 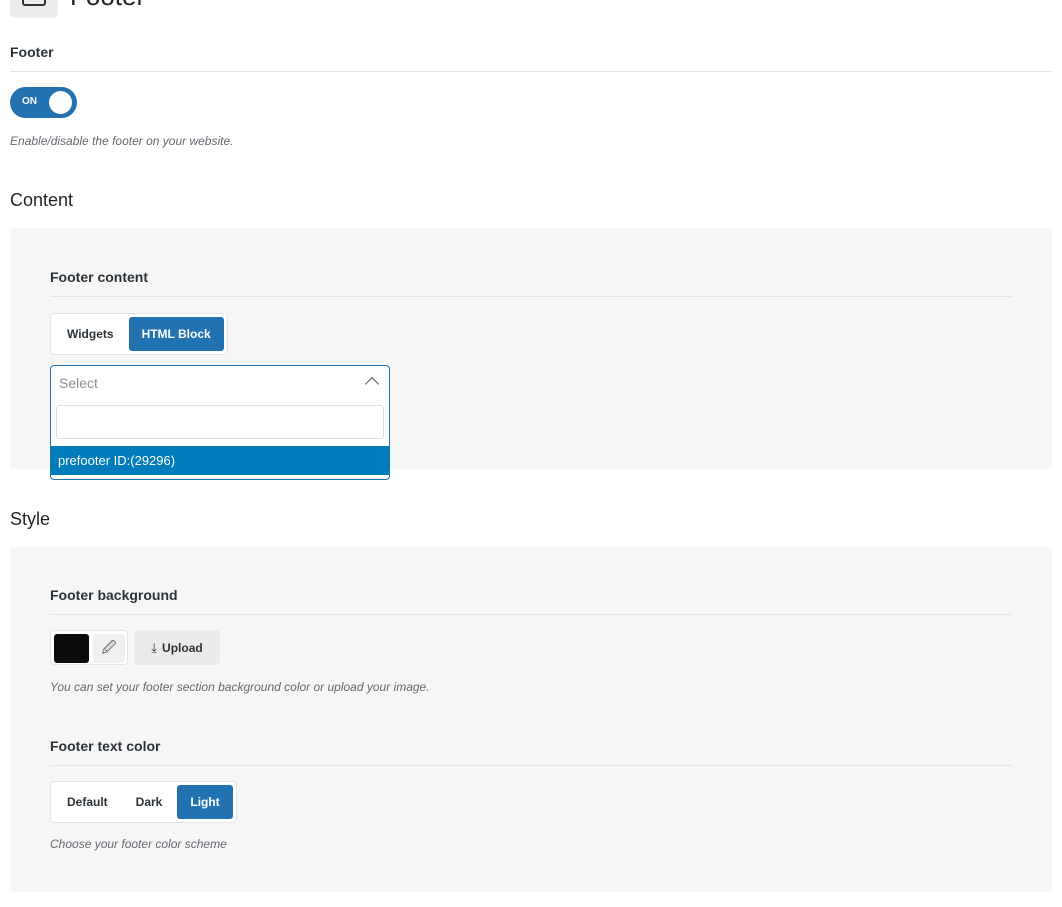 What do you see at coordinates (205, 802) in the screenshot?
I see `option-light: Light` at bounding box center [205, 802].